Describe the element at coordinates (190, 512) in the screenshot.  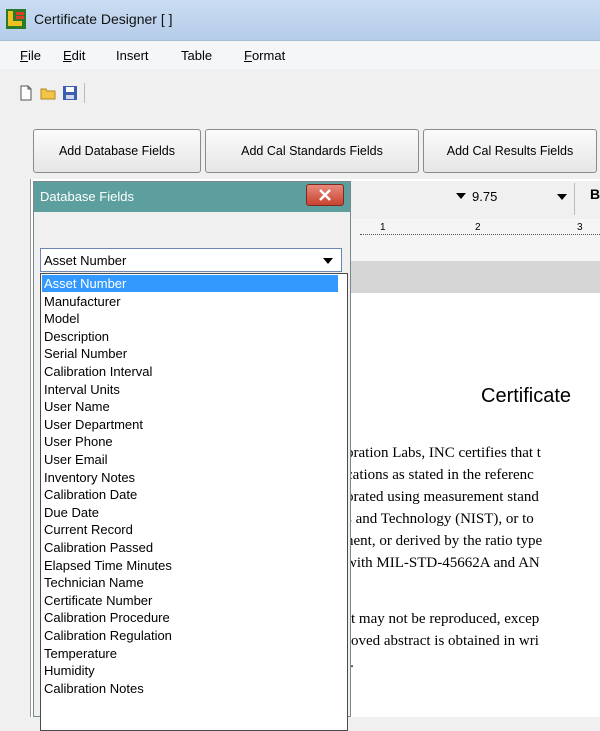
I see `dropdown-option: Due Date` at that location.